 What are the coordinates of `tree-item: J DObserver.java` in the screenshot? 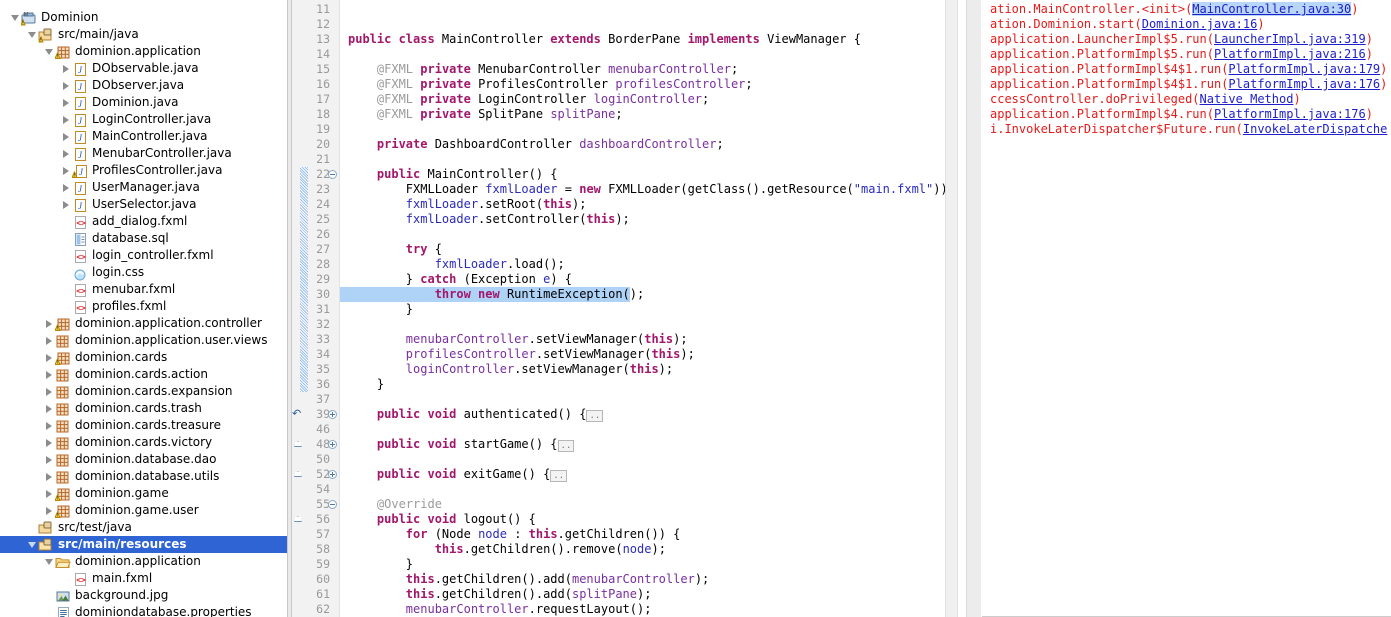 It's located at (143, 85).